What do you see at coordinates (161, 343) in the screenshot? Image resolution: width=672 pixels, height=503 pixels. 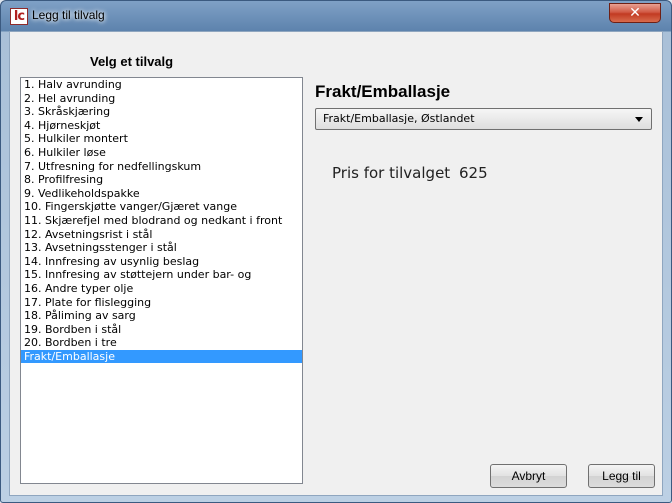 I see `list-item: 20. Bordben i tre` at bounding box center [161, 343].